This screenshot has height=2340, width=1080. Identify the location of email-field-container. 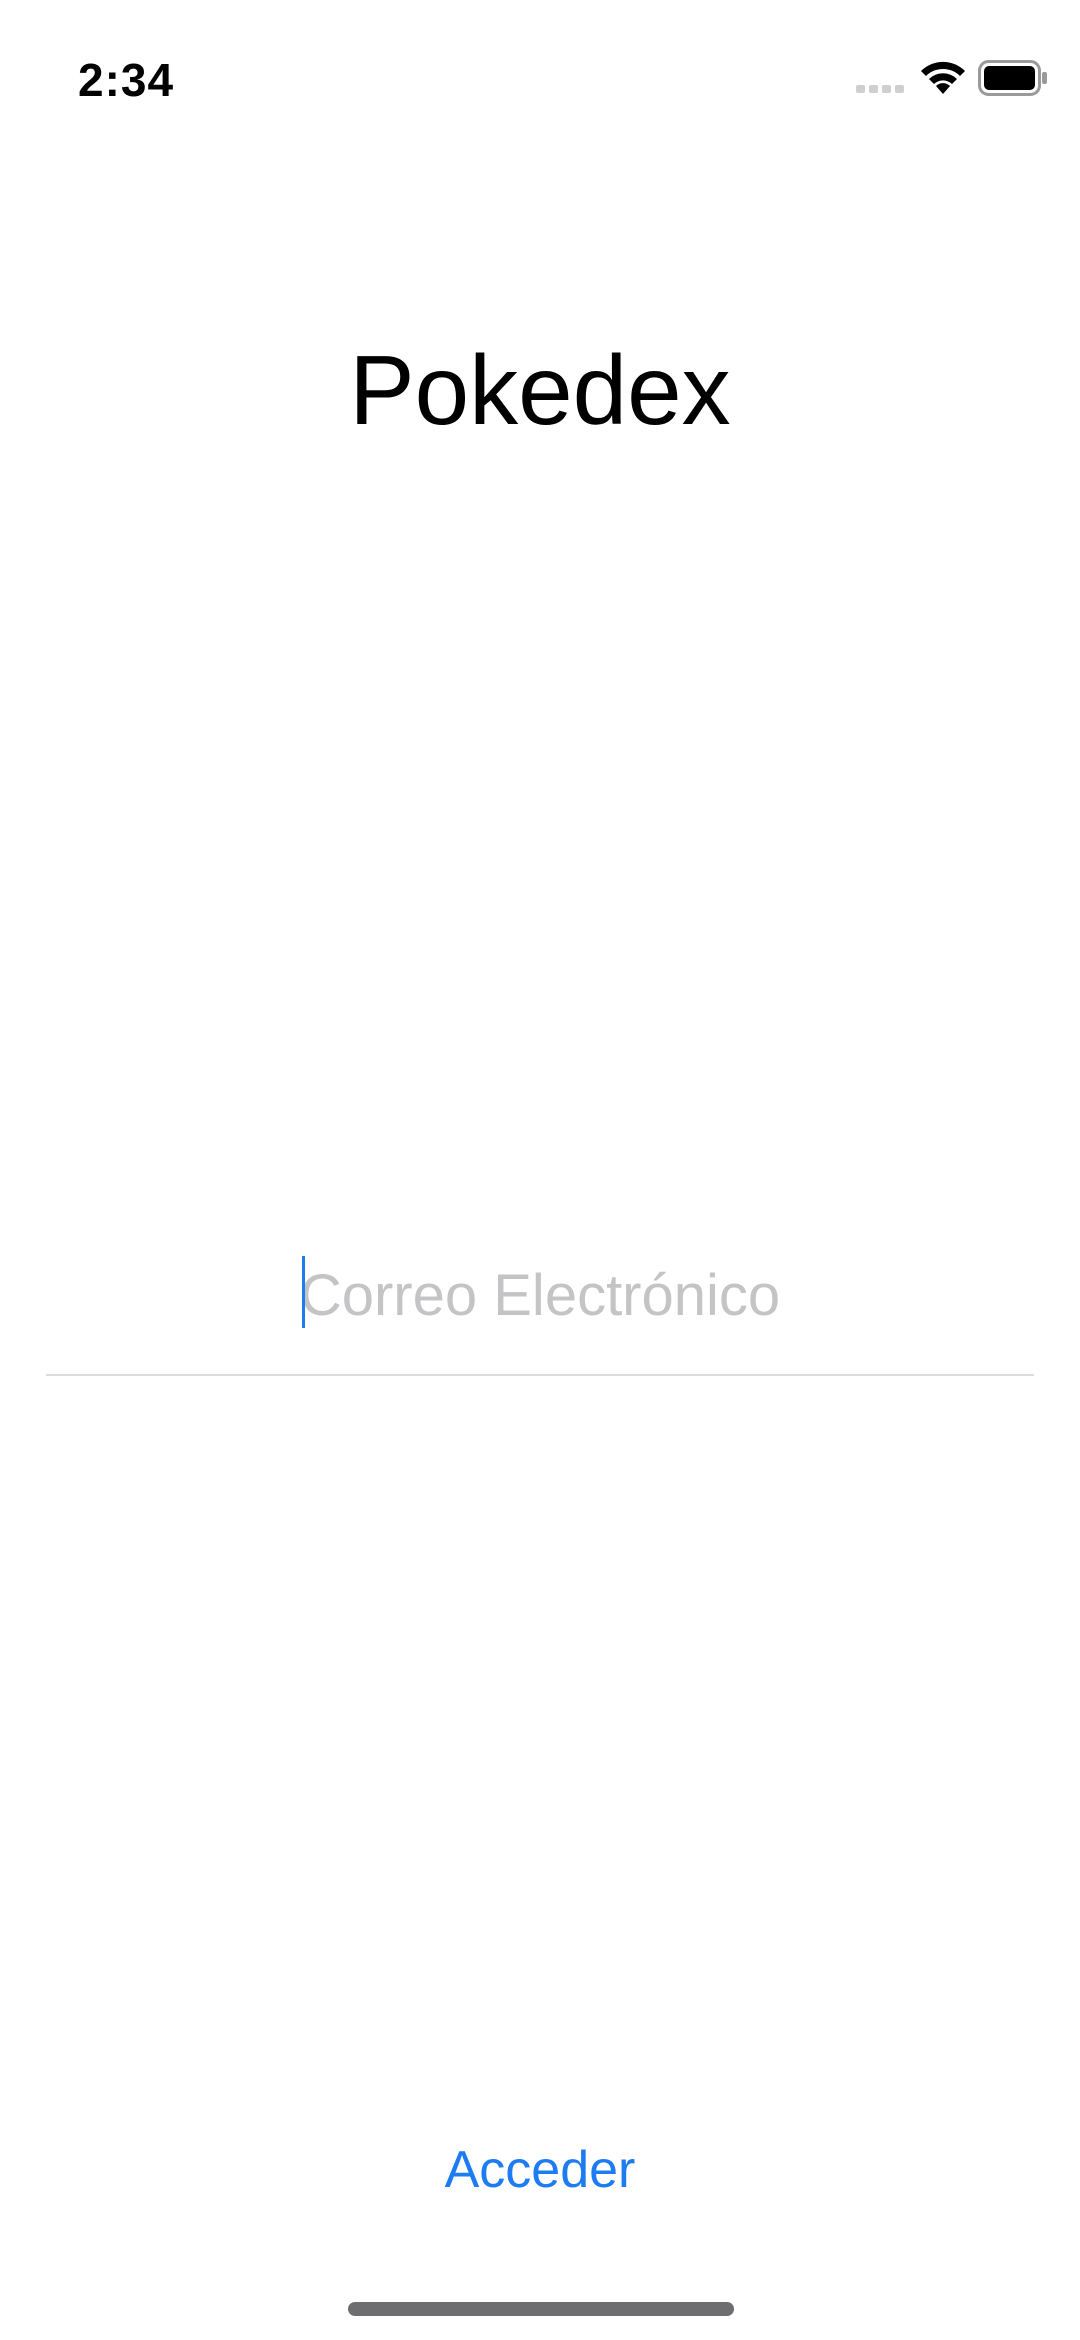
(540, 1308).